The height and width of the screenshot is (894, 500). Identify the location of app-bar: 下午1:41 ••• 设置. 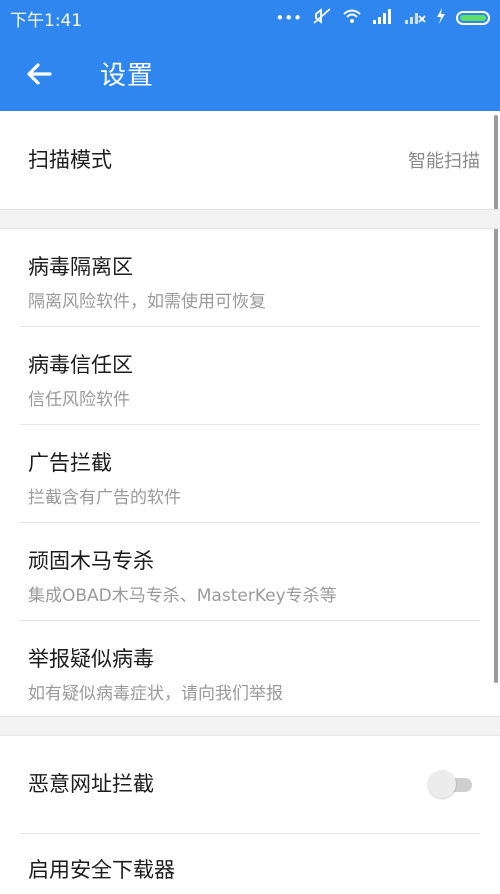
(250, 55).